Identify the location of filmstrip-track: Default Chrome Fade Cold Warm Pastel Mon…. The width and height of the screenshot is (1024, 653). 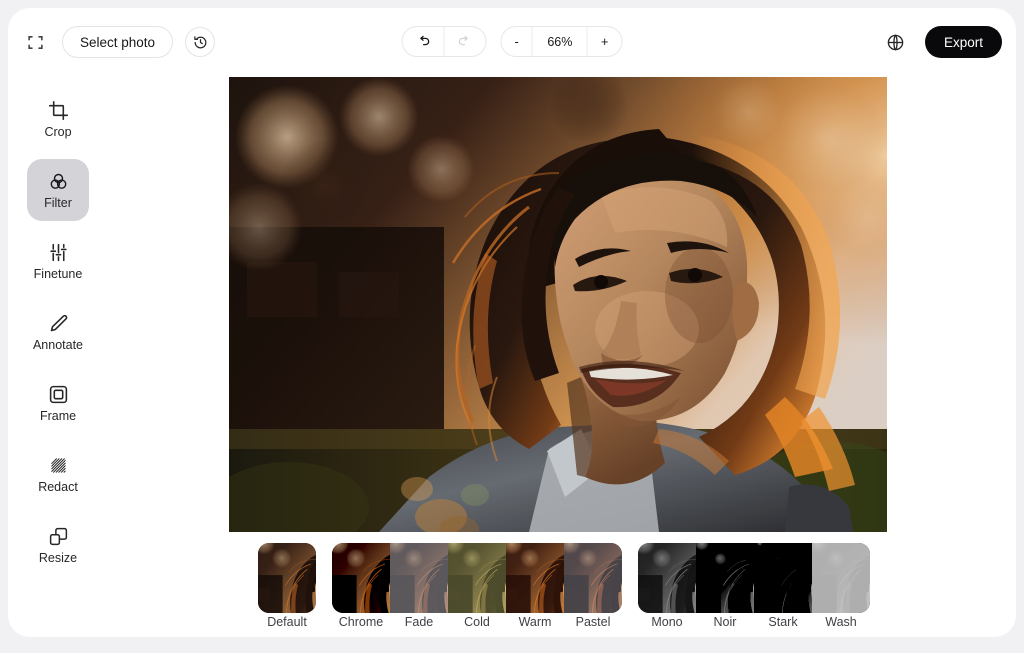
(598, 587).